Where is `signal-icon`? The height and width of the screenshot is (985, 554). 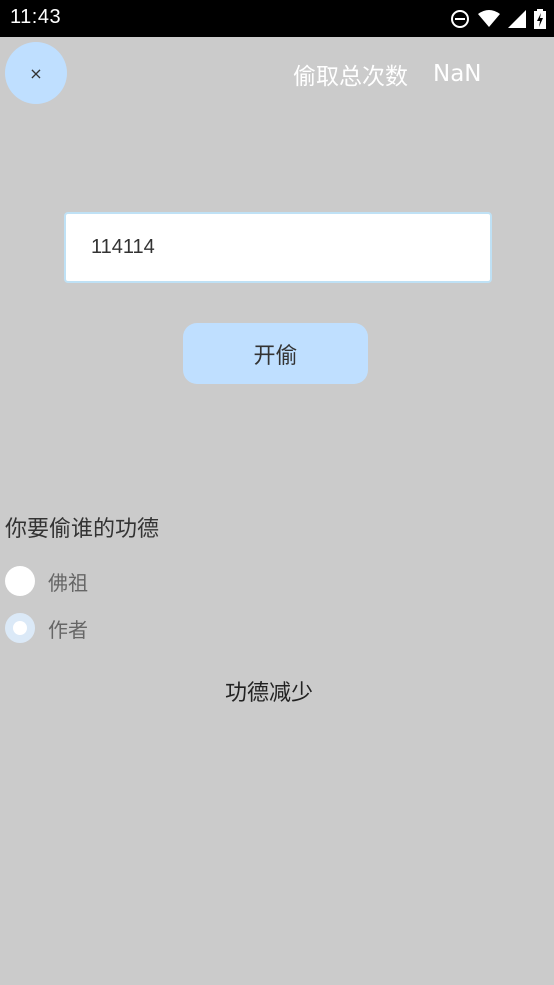
signal-icon is located at coordinates (517, 19).